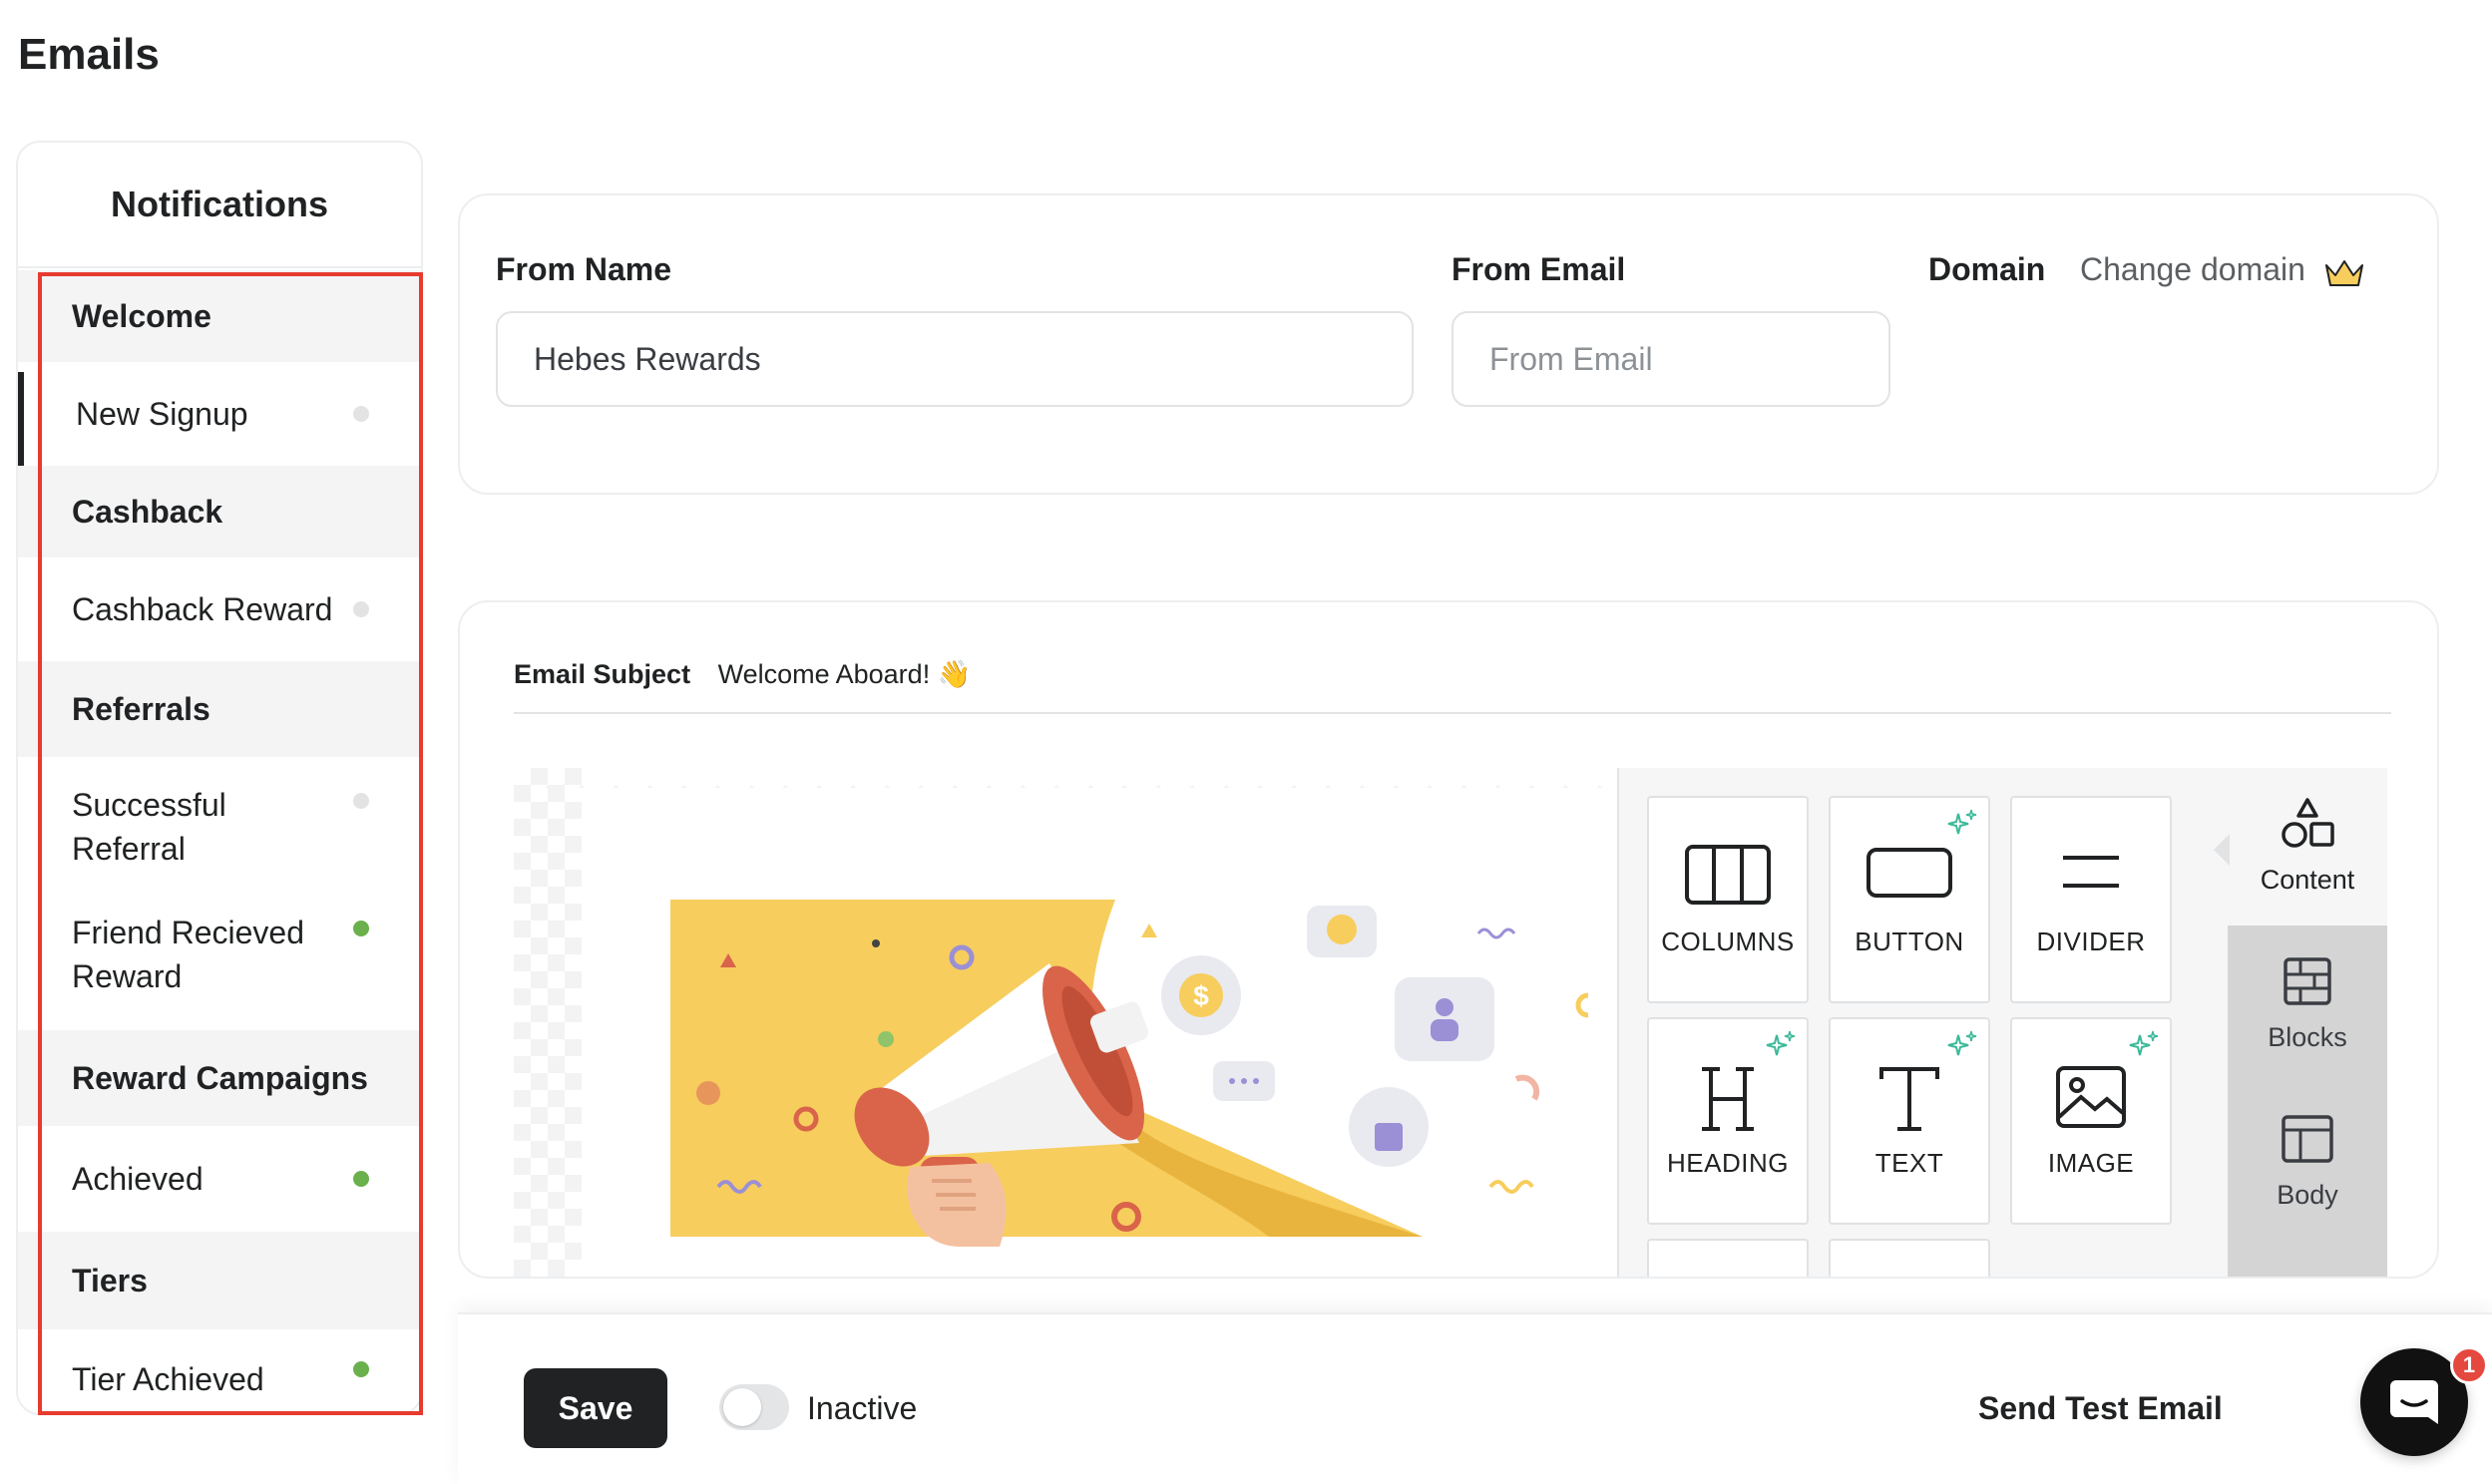 Image resolution: width=2492 pixels, height=1484 pixels. What do you see at coordinates (219, 205) in the screenshot?
I see `sidebar-title: Notifications` at bounding box center [219, 205].